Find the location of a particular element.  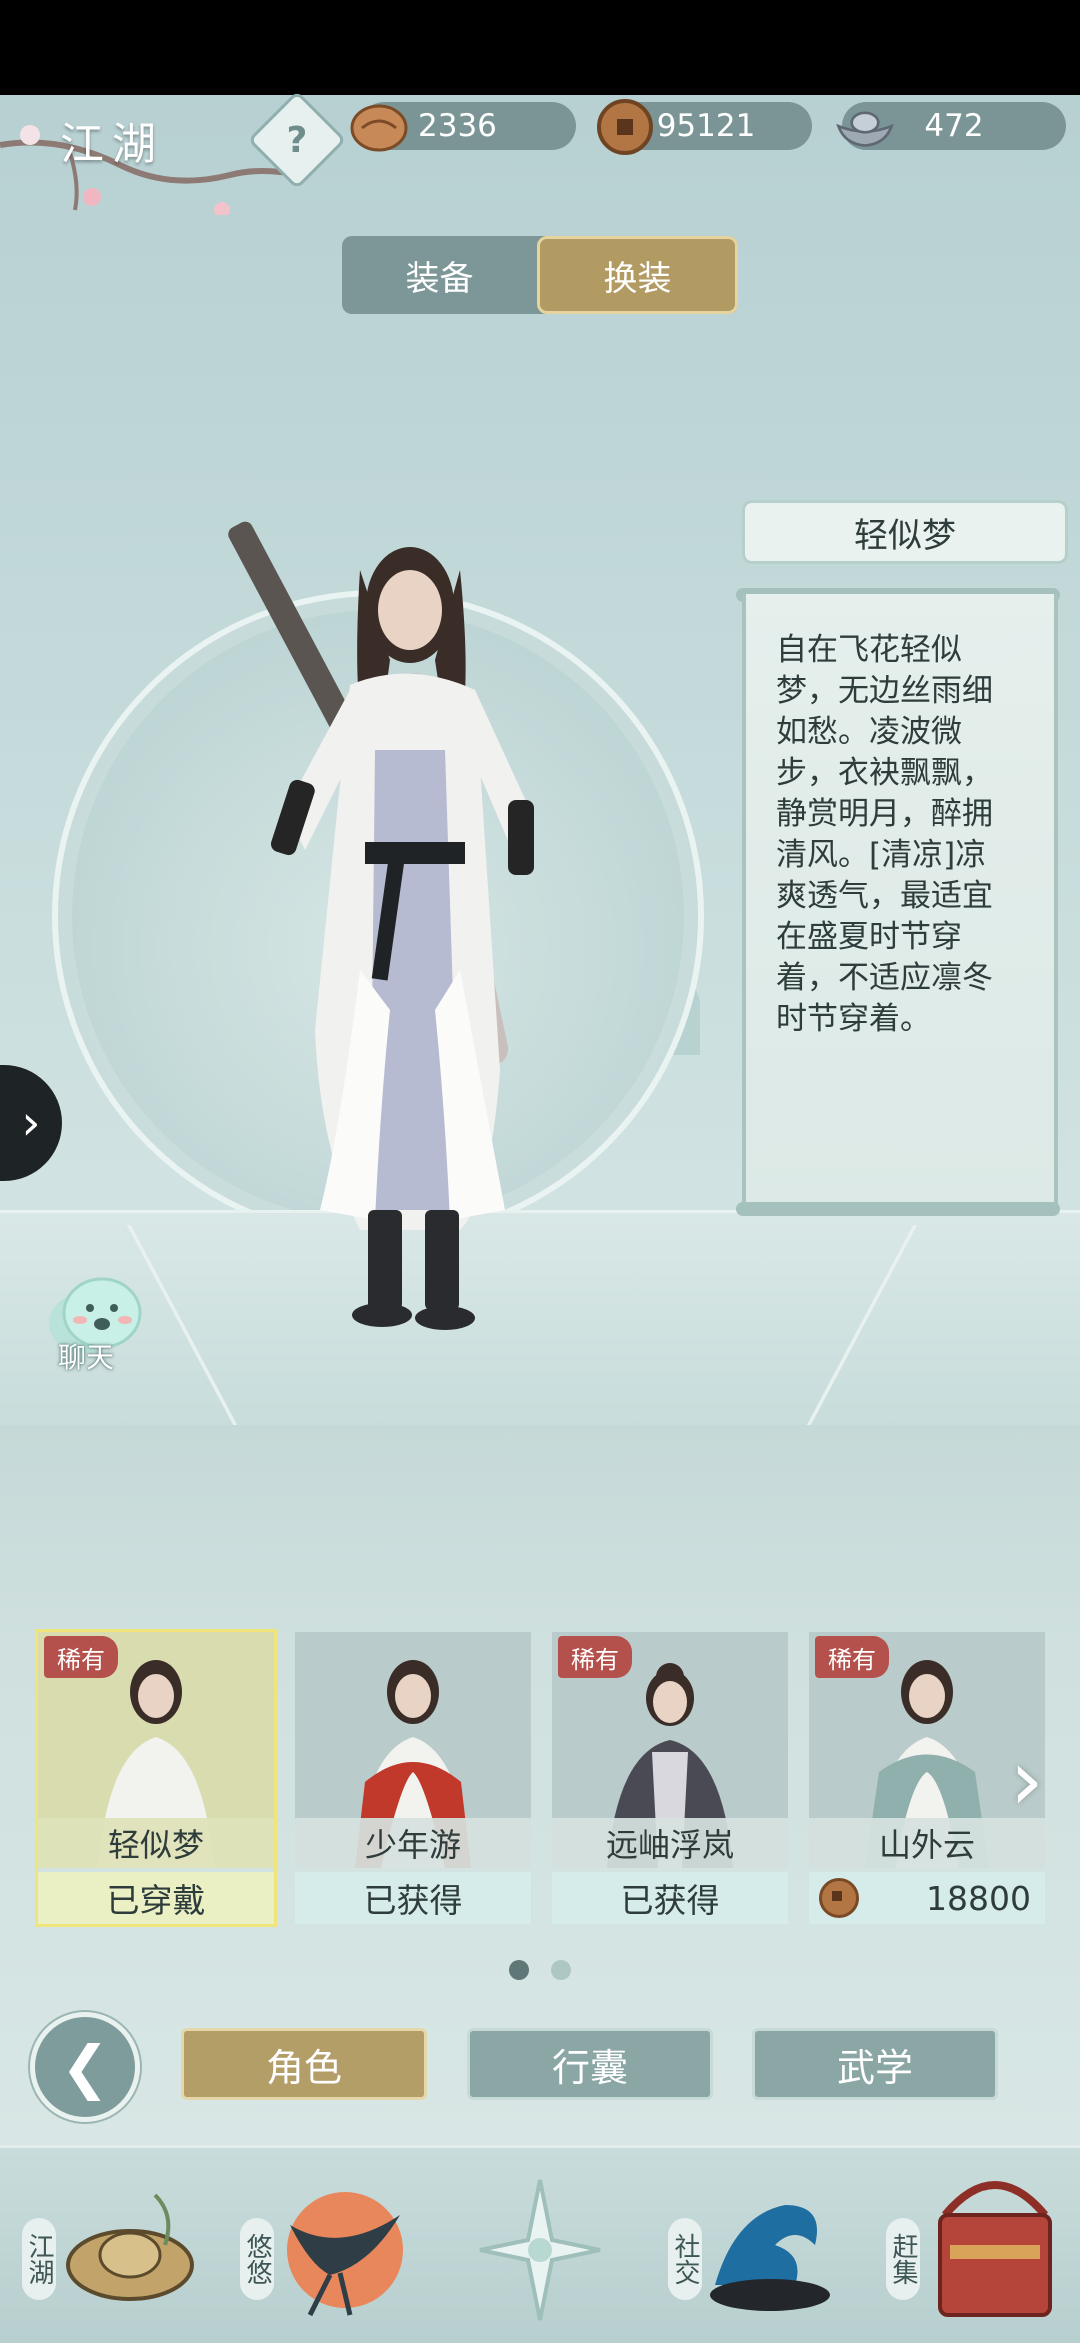

martial-arts-button: 武学 is located at coordinates (875, 2064).